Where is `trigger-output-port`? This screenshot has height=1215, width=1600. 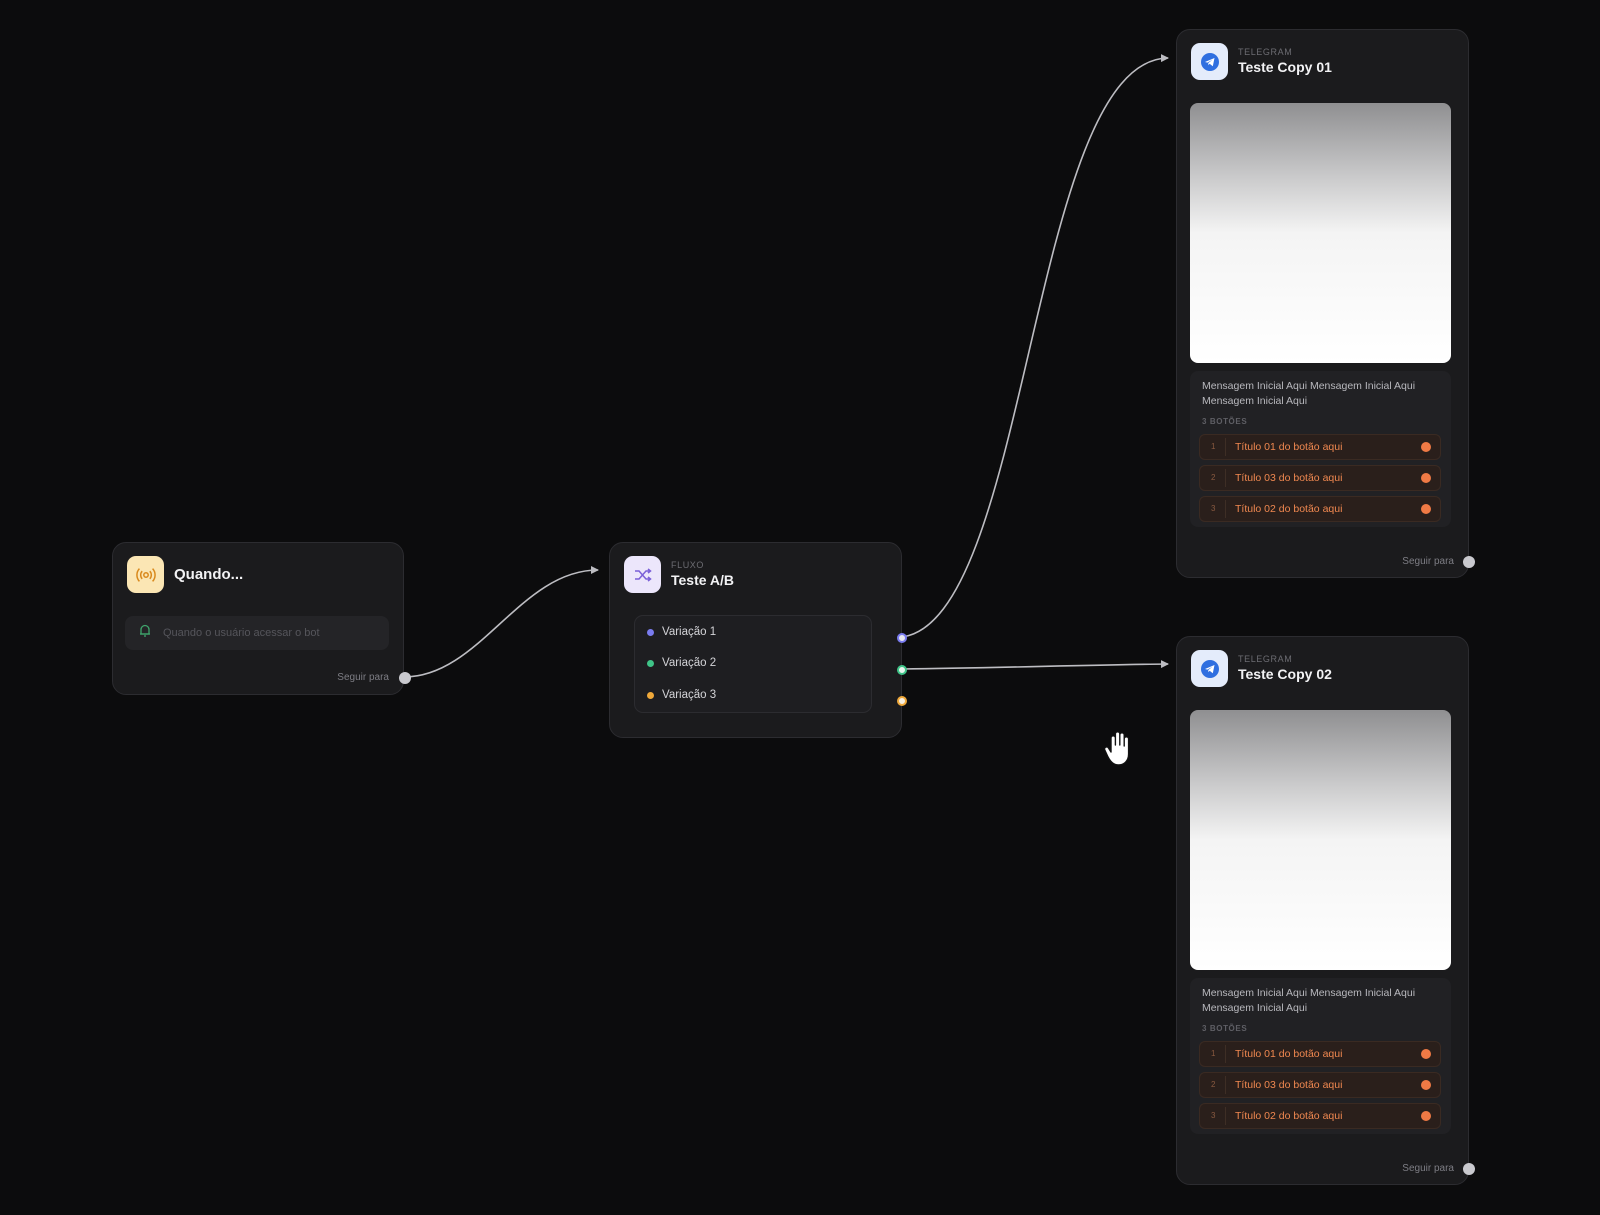 trigger-output-port is located at coordinates (405, 678).